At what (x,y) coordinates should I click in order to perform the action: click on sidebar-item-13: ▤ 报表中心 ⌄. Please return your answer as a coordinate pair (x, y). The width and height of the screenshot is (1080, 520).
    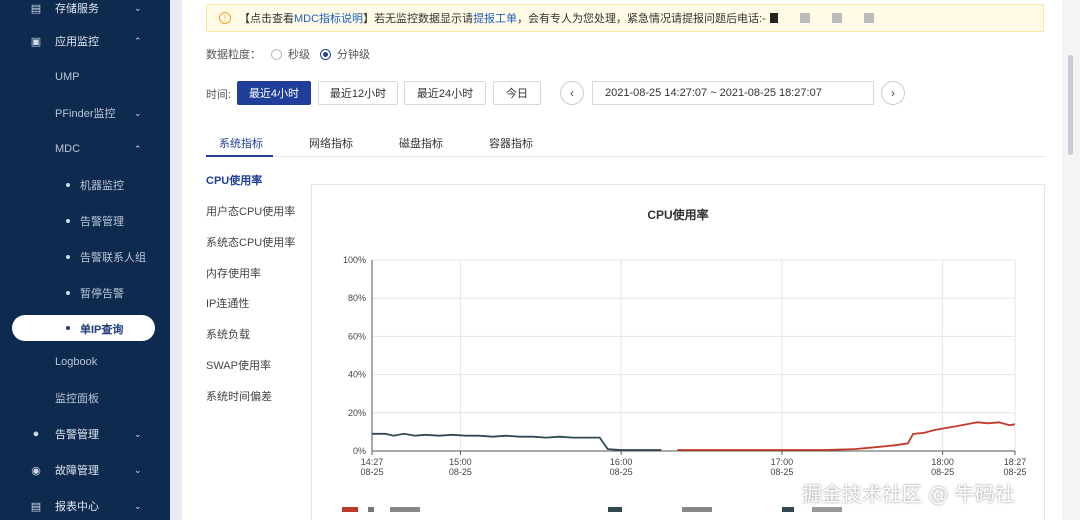
    Looking at the image, I should click on (85, 506).